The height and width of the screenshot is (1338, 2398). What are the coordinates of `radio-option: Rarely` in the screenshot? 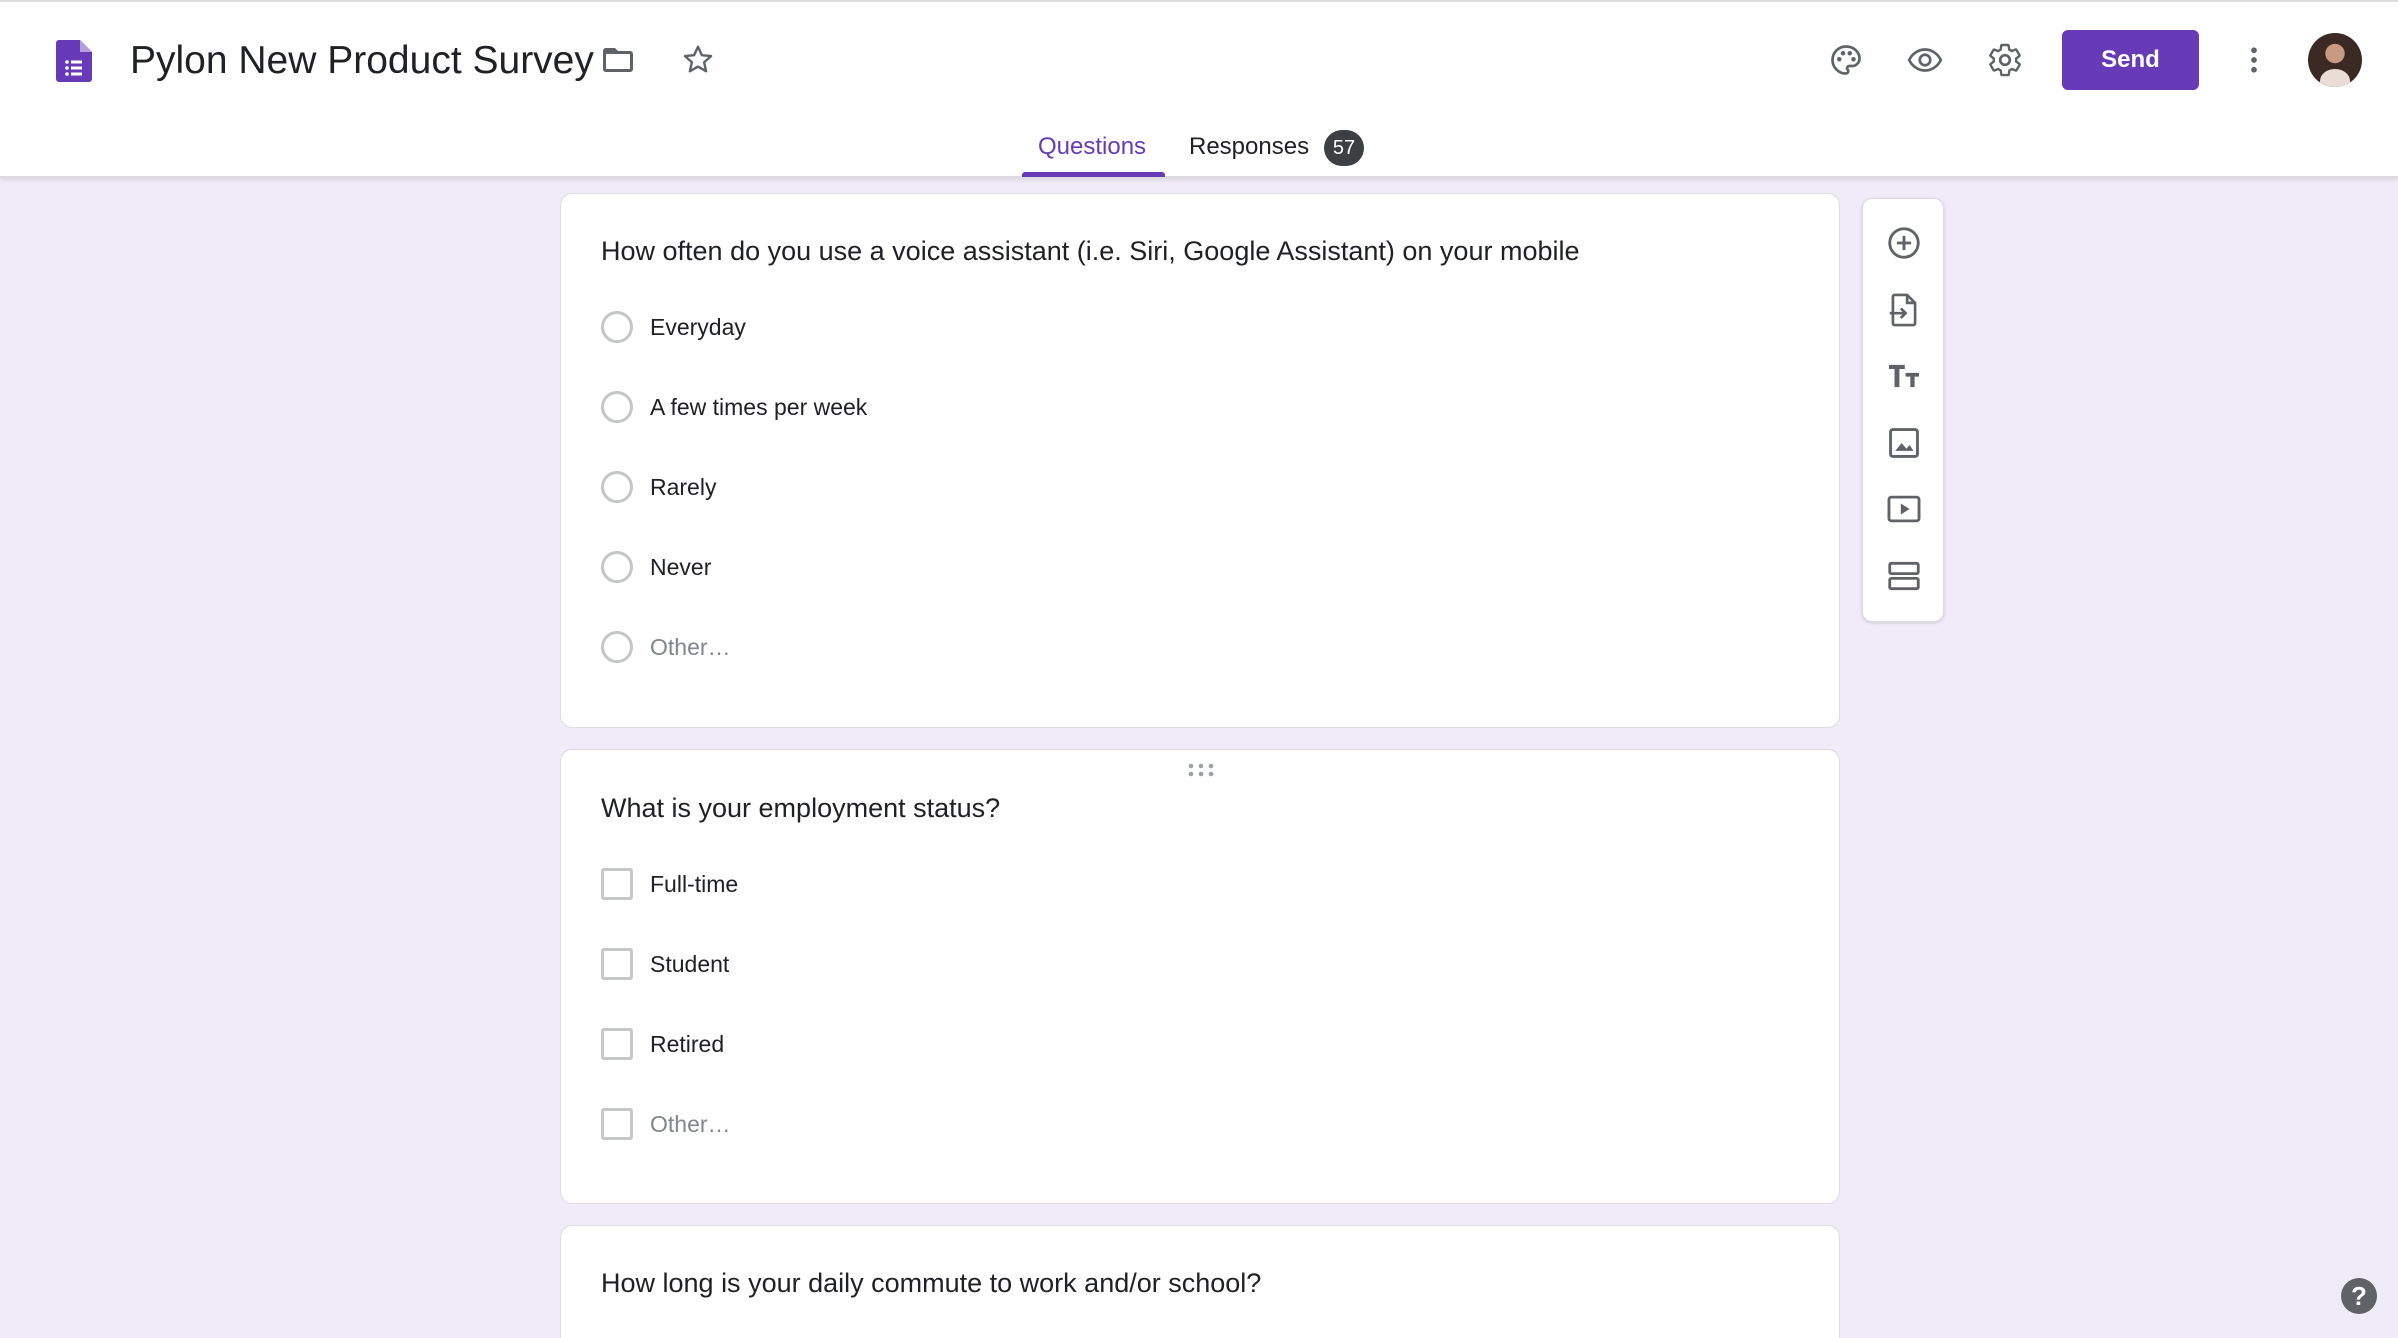 It's located at (658, 487).